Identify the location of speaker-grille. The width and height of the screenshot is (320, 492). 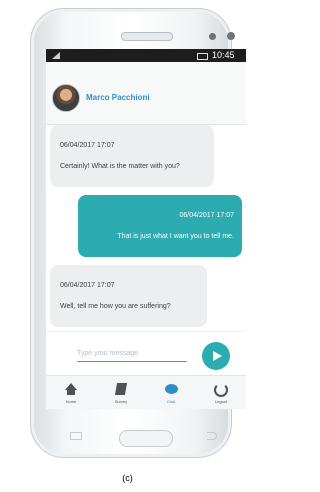
(147, 36).